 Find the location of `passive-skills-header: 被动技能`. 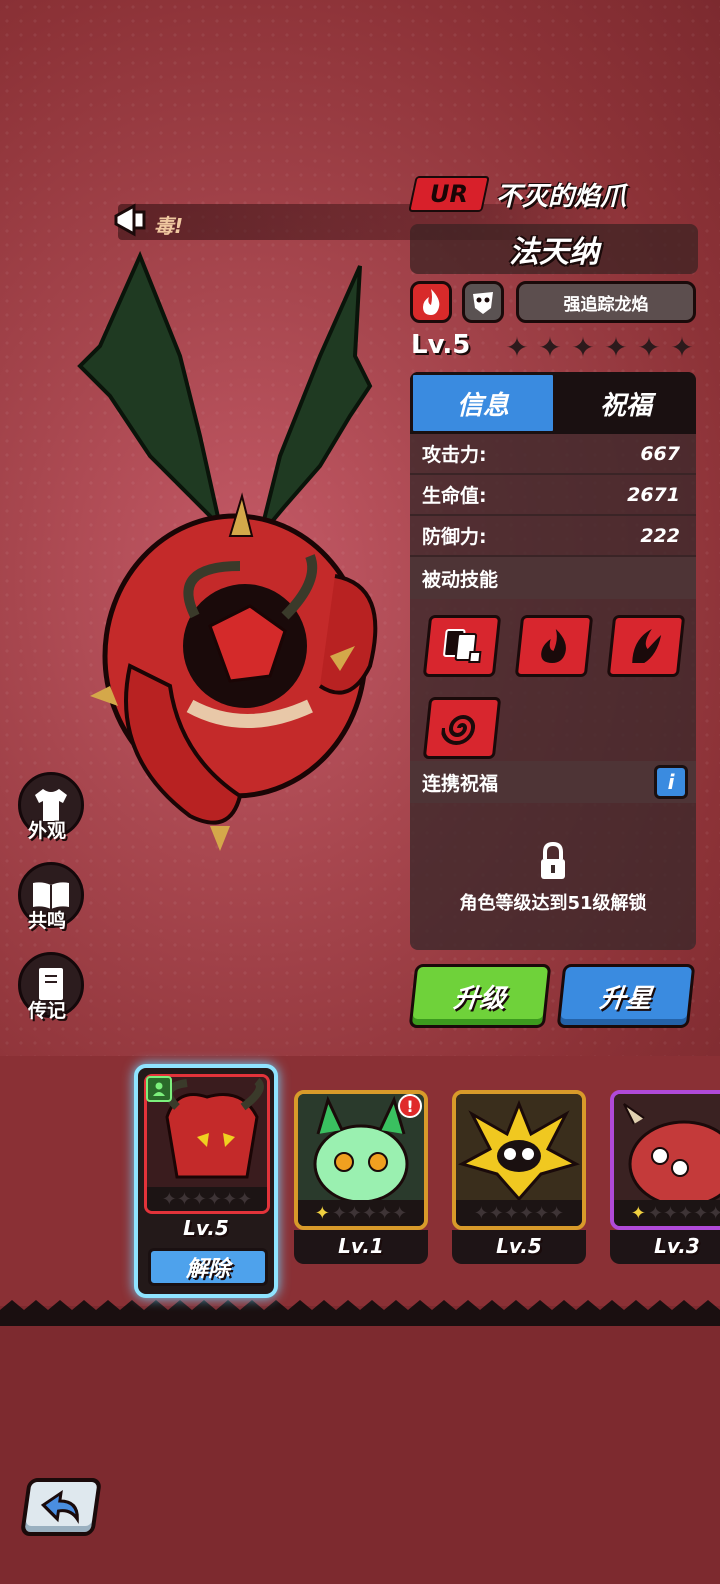

passive-skills-header: 被动技能 is located at coordinates (553, 578).